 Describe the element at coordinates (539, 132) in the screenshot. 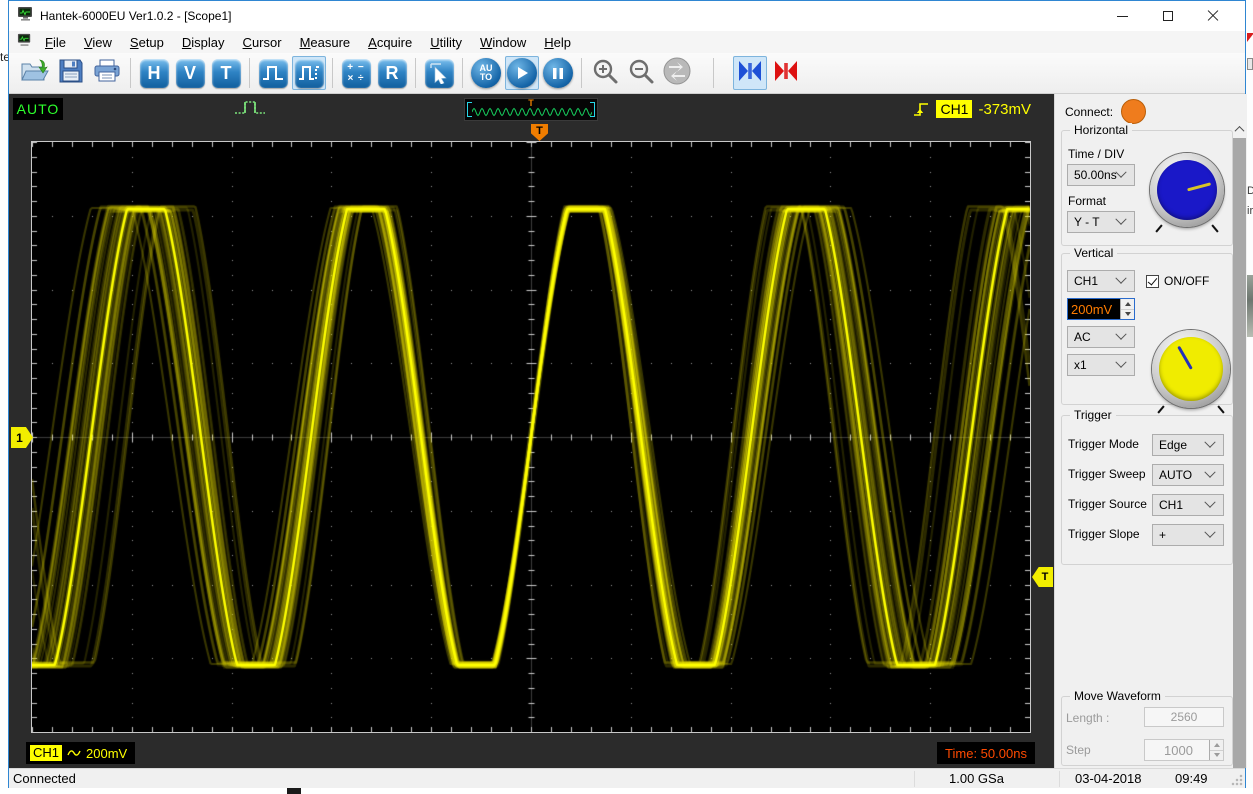

I see `trigger-position-marker: T` at that location.